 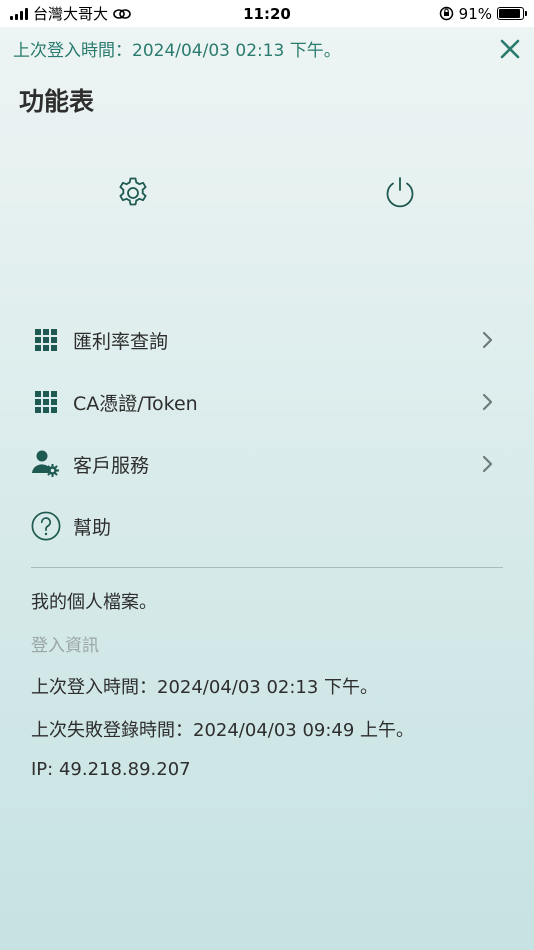 What do you see at coordinates (267, 464) in the screenshot?
I see `menu-item-customer-service: 客戶服務` at bounding box center [267, 464].